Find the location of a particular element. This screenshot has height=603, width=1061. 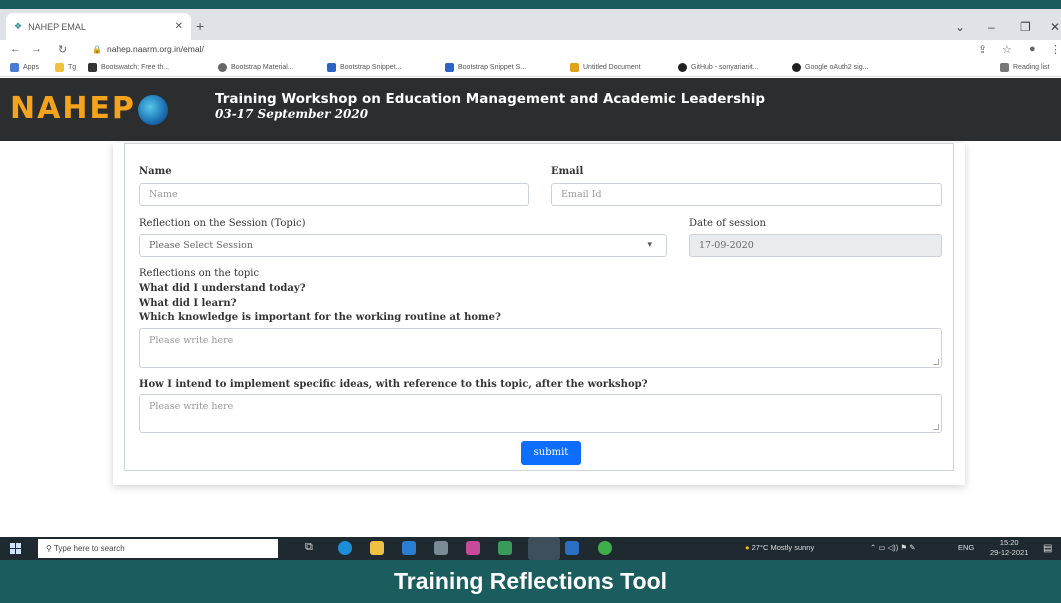

globe-logo-icon is located at coordinates (152, 109).